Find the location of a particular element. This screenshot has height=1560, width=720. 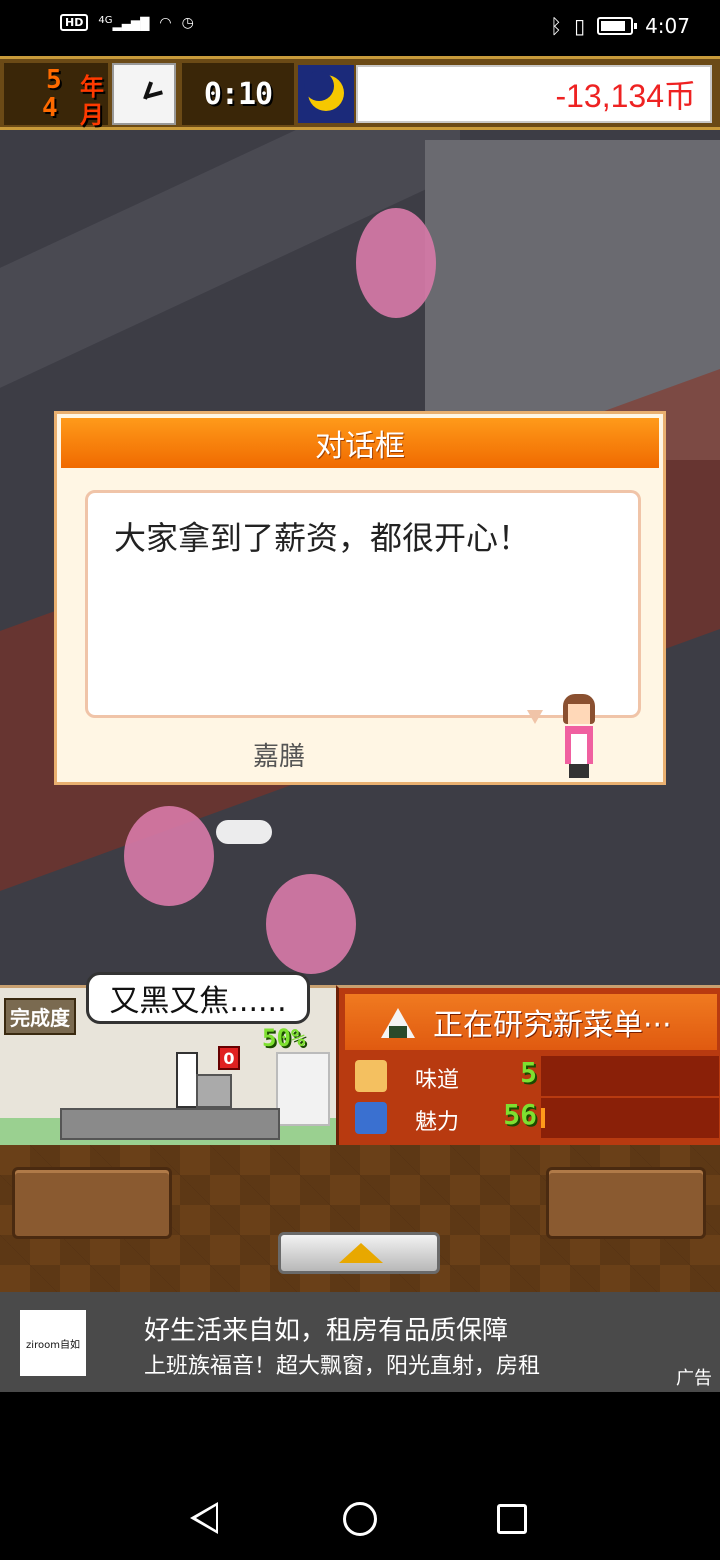

ad-logo-text: ziroom自如 is located at coordinates (53, 1345).